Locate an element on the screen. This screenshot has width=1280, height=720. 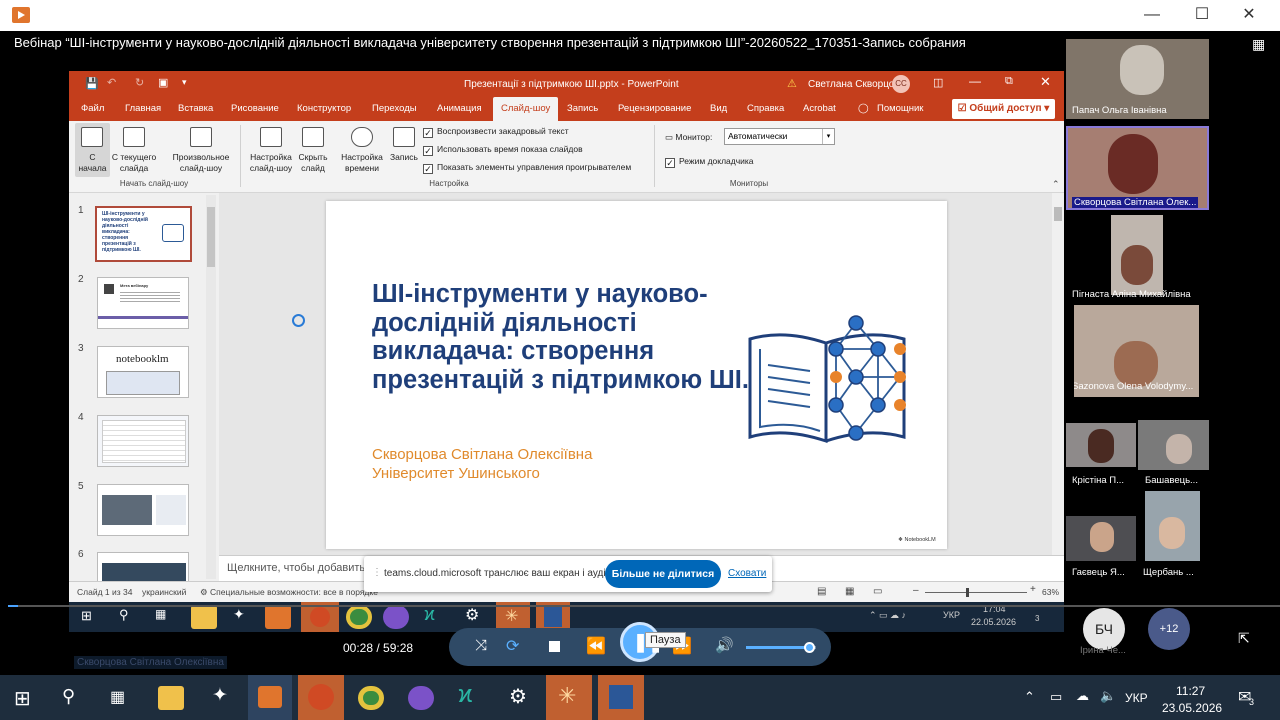
pop-out-icon: ⇱ is located at coordinates (1244, 638).